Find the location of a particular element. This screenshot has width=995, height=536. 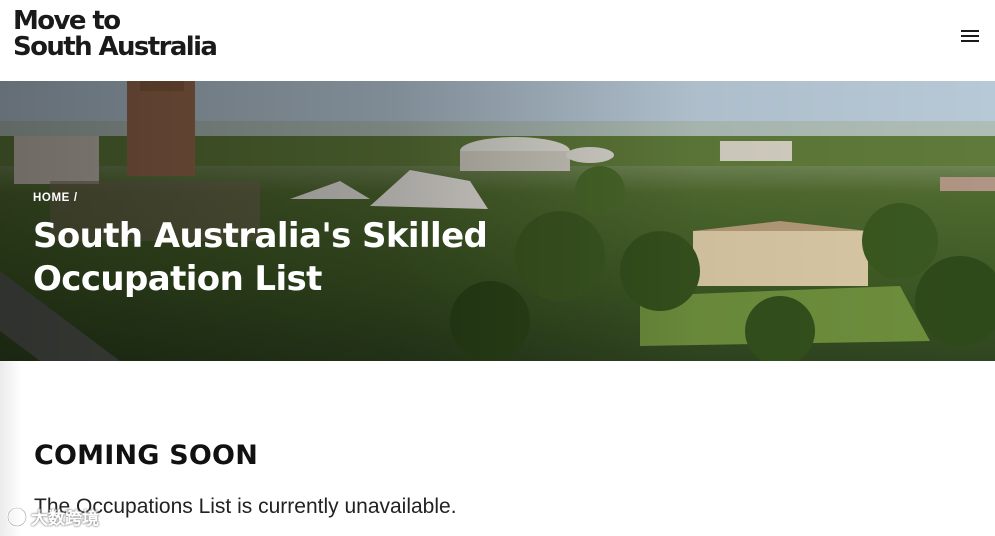

coming-soon-heading: COMING SOON is located at coordinates (146, 455).